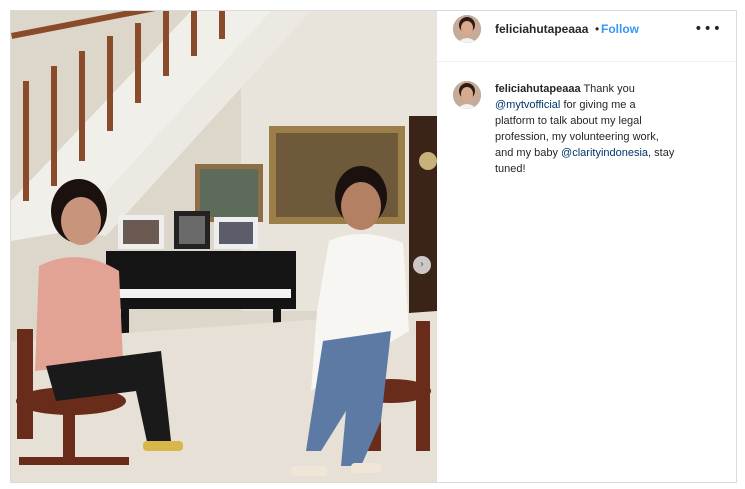 Image resolution: width=745 pixels, height=489 pixels. Describe the element at coordinates (541, 29) in the screenshot. I see `username-link: feliciahutapeaaa` at that location.